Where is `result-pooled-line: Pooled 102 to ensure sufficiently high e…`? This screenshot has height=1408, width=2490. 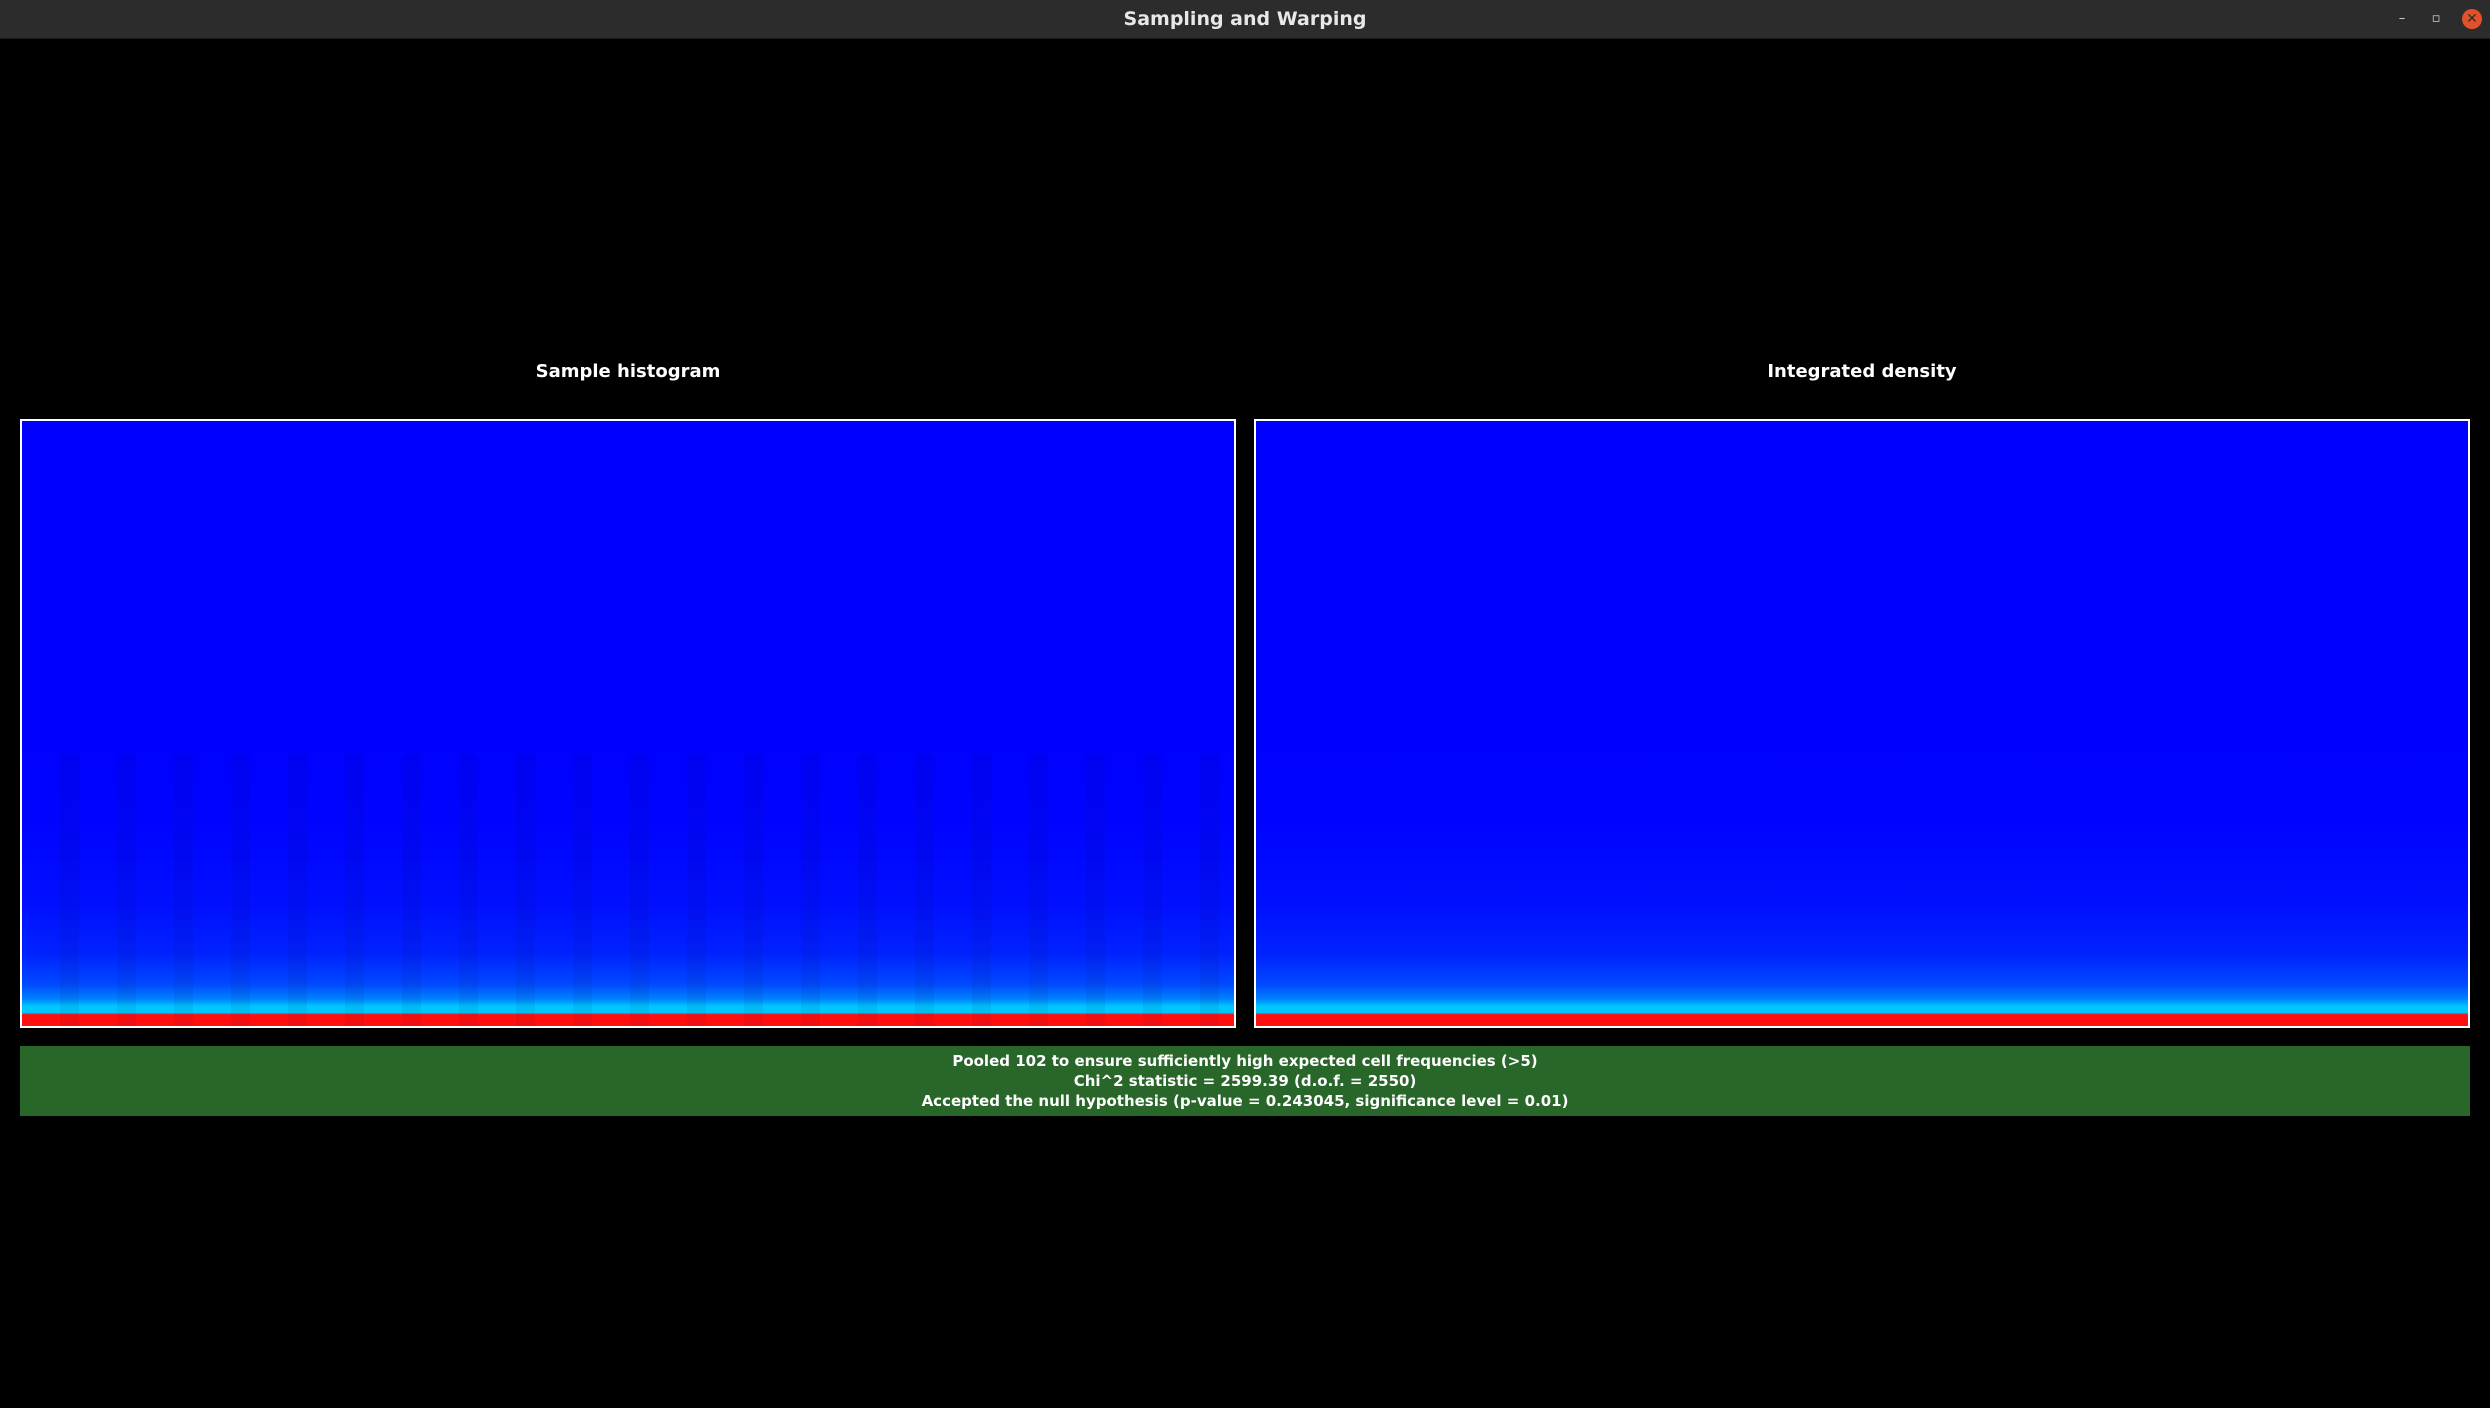 result-pooled-line: Pooled 102 to ensure sufficiently high e… is located at coordinates (1245, 1061).